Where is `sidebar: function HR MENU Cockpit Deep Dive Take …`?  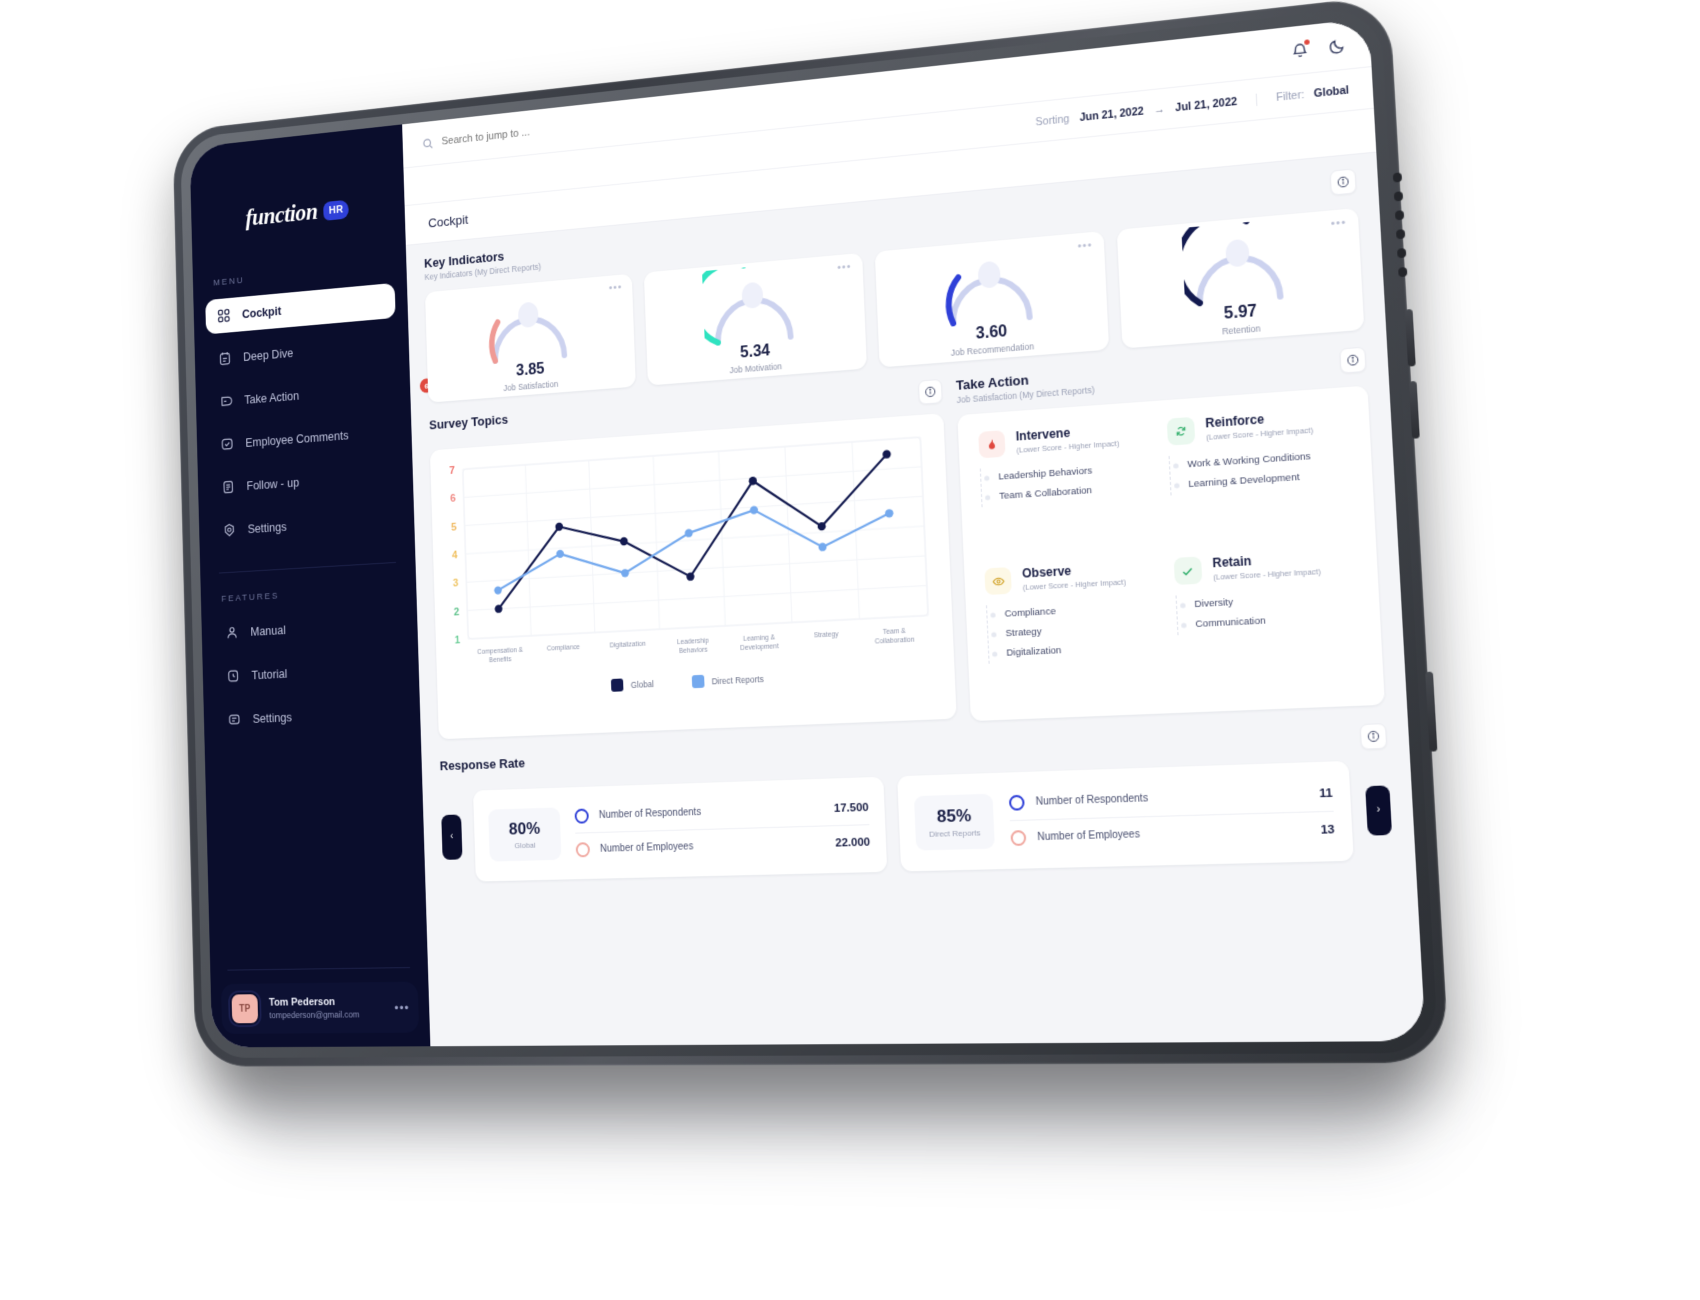
sidebar: function HR MENU Cockpit Deep Dive Take … is located at coordinates (311, 586).